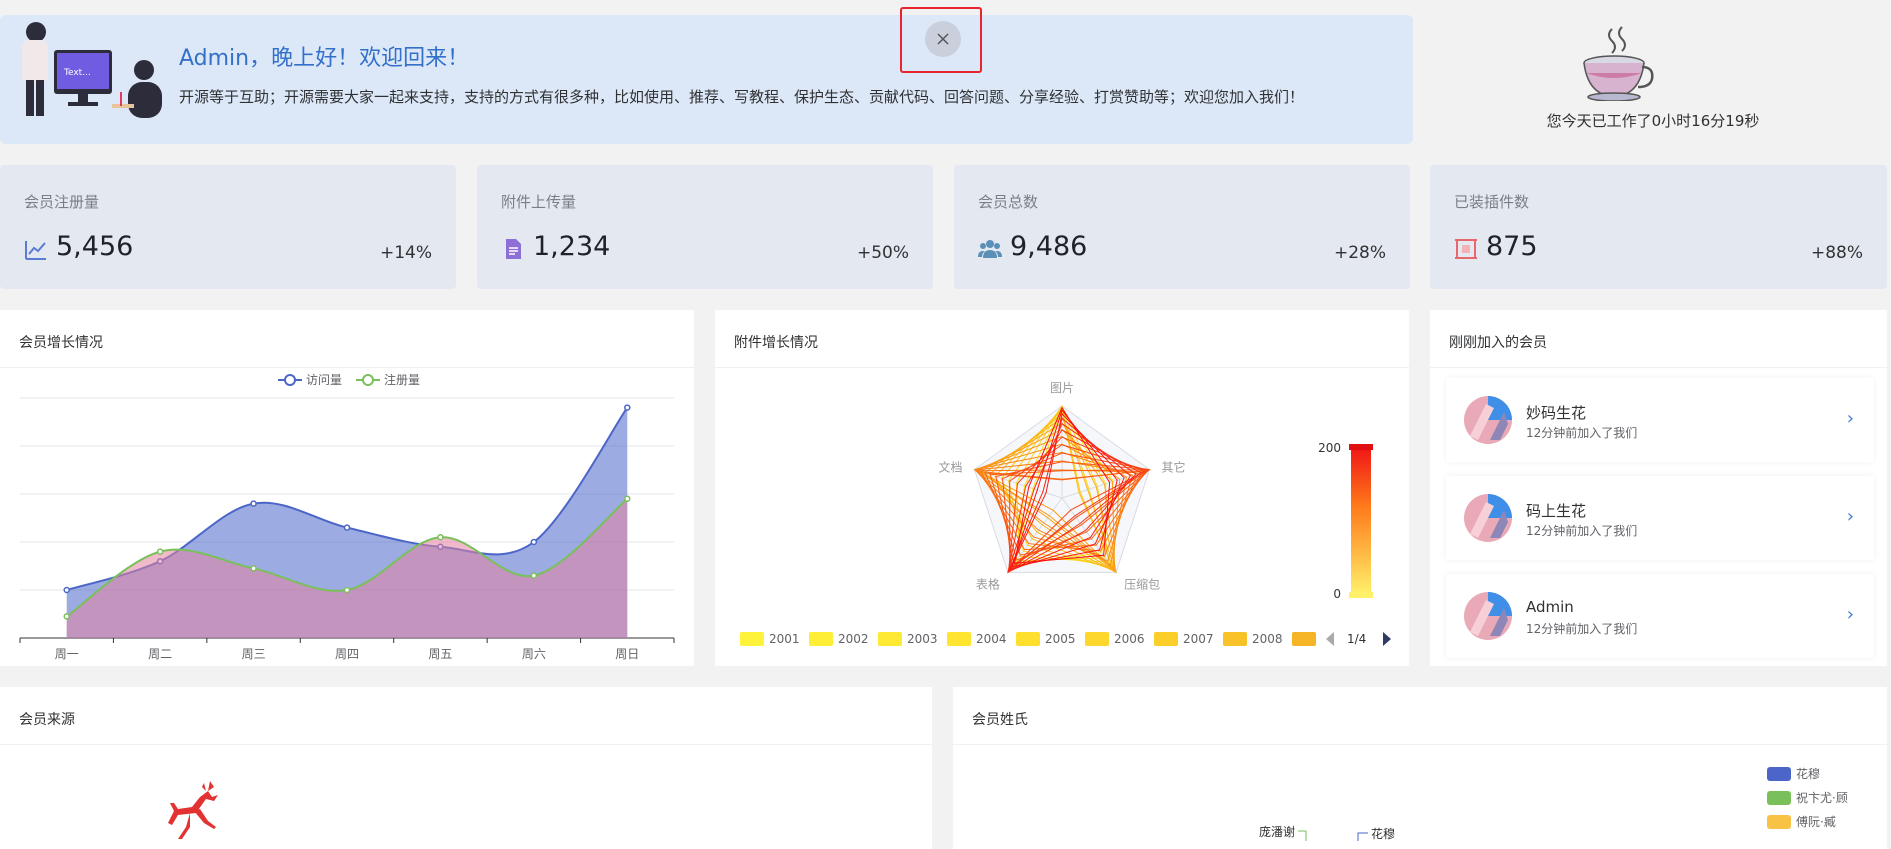 The width and height of the screenshot is (1891, 849). Describe the element at coordinates (1556, 511) in the screenshot. I see `member-name: 码上生花` at that location.